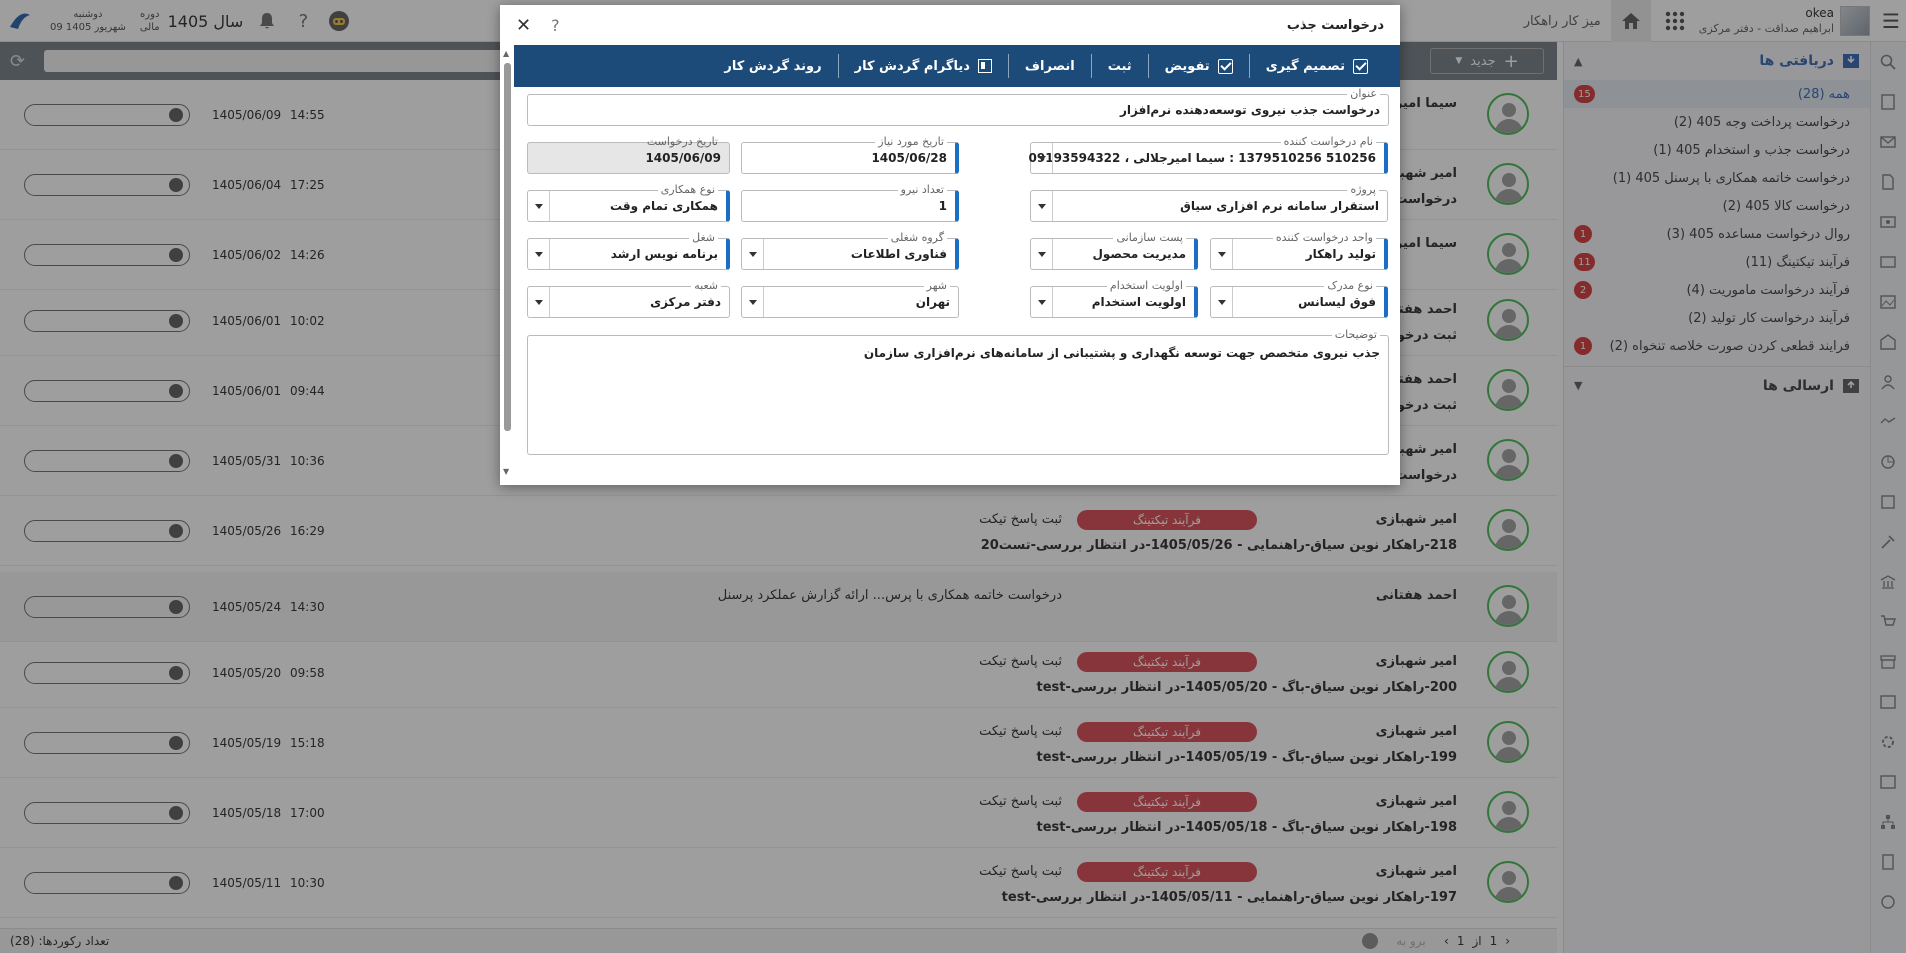  I want to click on subject-value: درخواست جذب نیروی توسعه‌دهنده نرم‌افزار, so click(1249, 110).